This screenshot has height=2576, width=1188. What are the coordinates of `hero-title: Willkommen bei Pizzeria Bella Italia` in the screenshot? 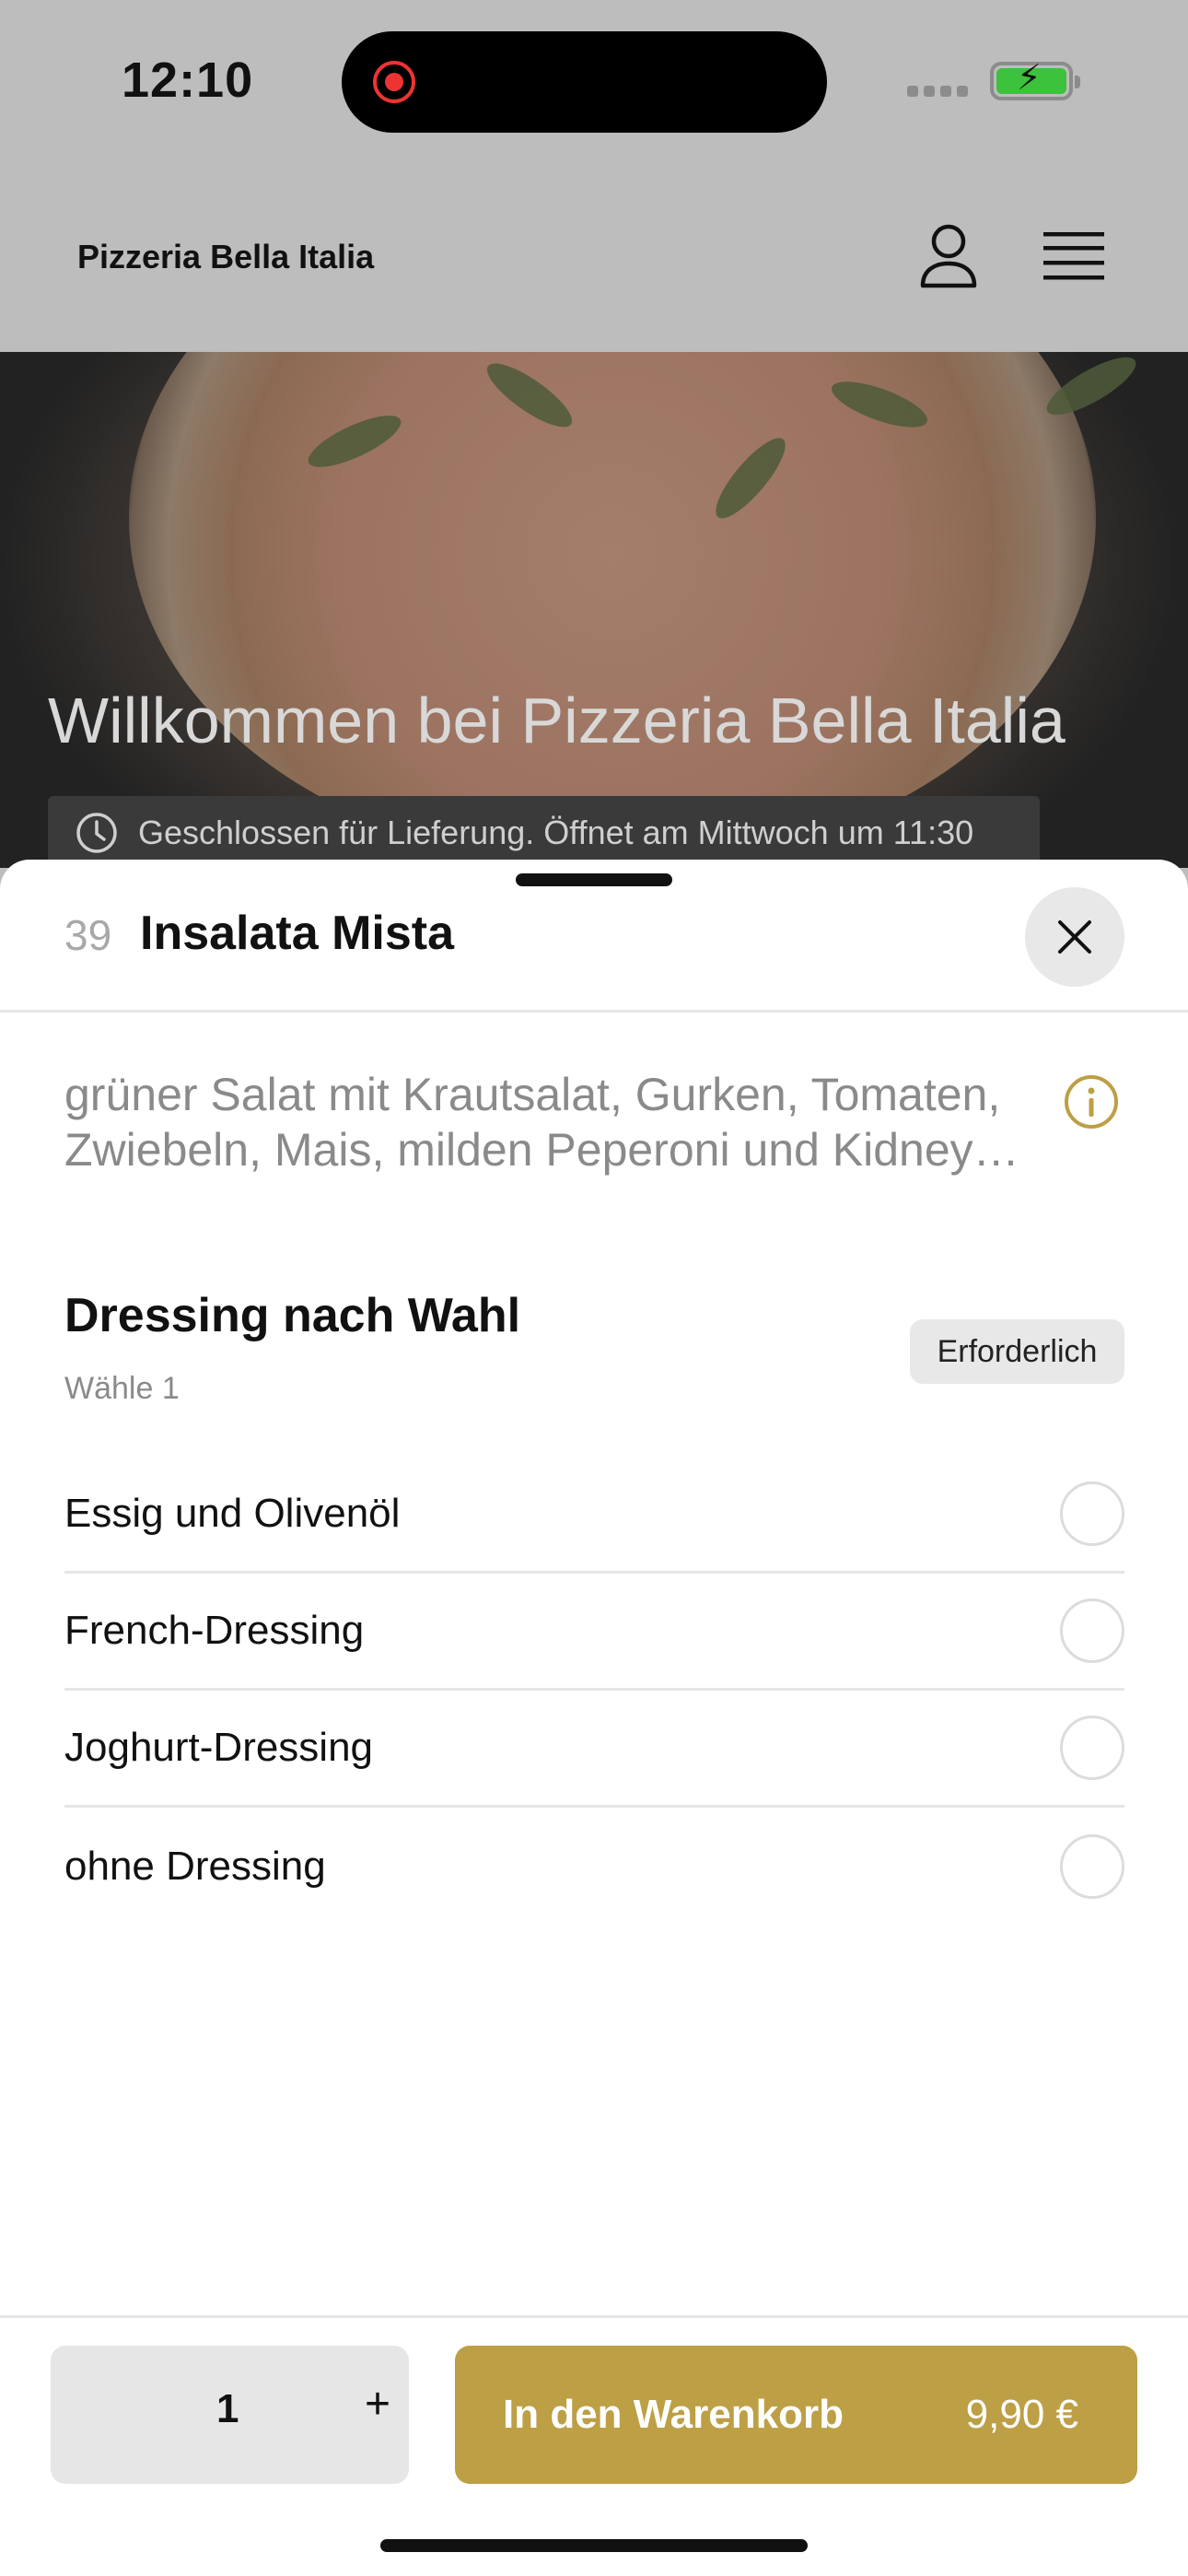 It's located at (557, 720).